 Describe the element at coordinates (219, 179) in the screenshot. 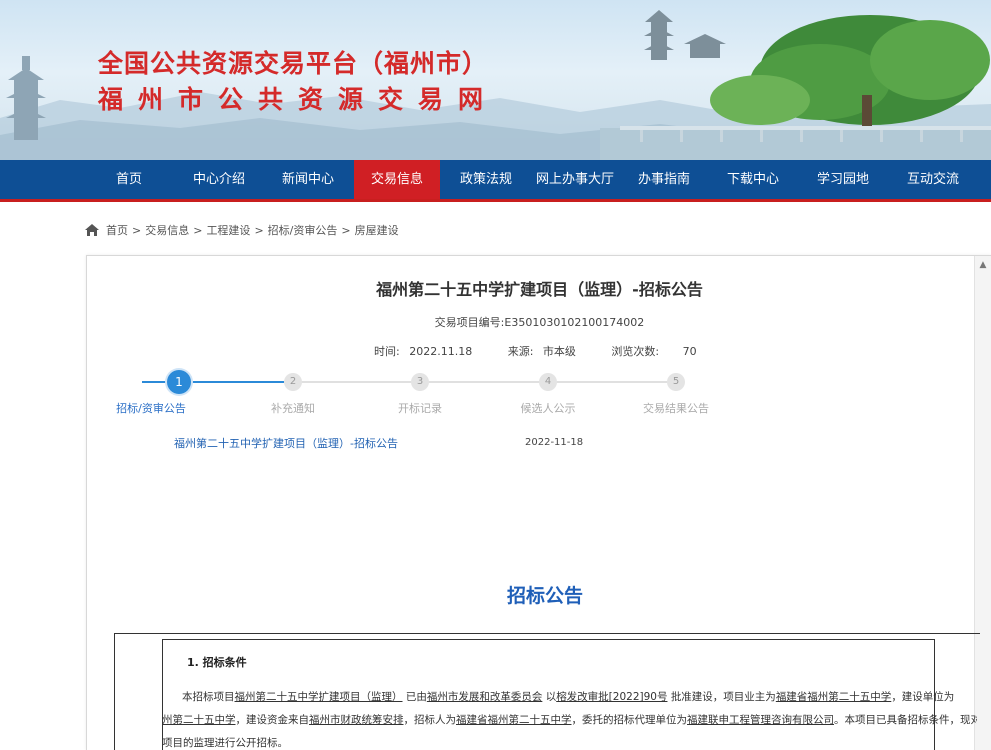

I see `nav-item-about: 中心介绍` at that location.